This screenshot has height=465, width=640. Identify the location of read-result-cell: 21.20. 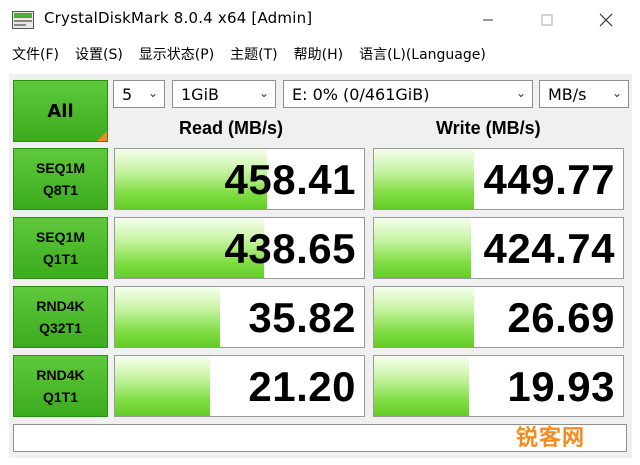
(239, 386).